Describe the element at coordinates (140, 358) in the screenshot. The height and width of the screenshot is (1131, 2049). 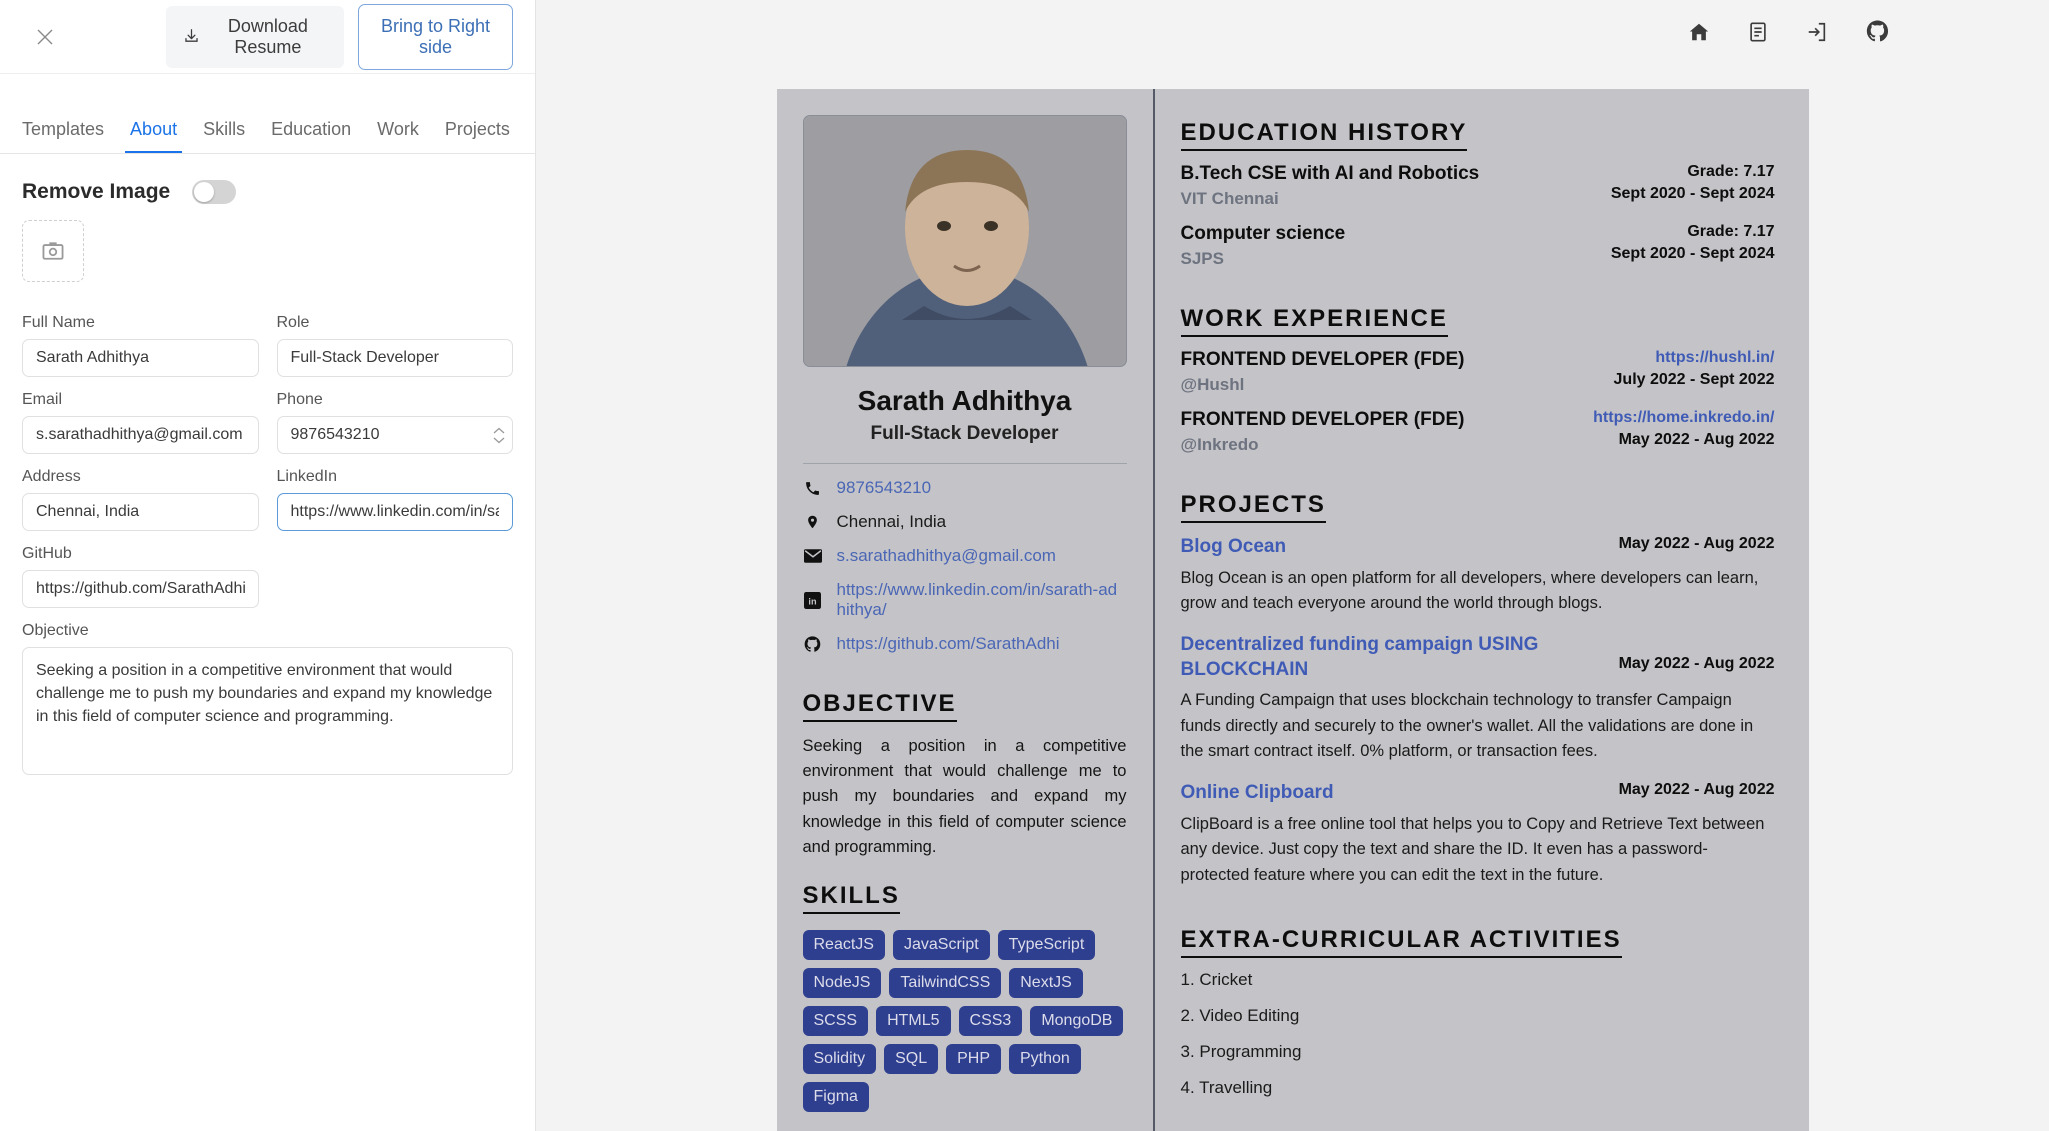
I see `full-name-input` at that location.